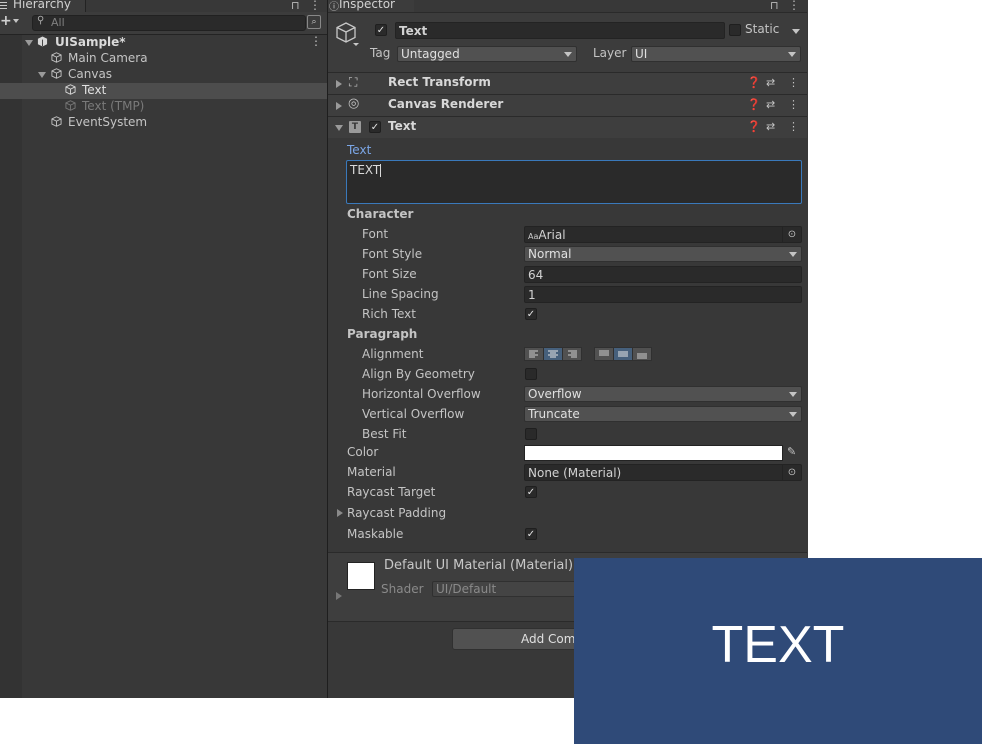 This screenshot has width=991, height=756. Describe the element at coordinates (663, 394) in the screenshot. I see `horizontal-overflow-dropdown: Overflow` at that location.